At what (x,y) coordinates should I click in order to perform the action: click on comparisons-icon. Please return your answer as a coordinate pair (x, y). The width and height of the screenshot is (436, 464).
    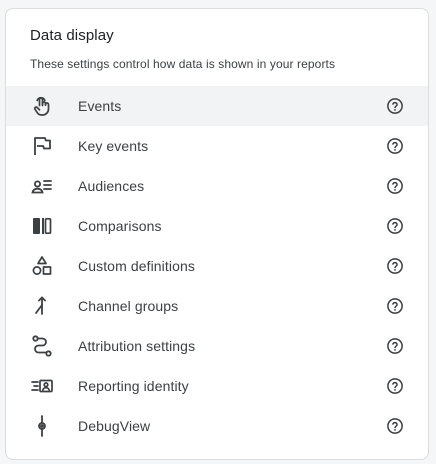
    Looking at the image, I should click on (42, 226).